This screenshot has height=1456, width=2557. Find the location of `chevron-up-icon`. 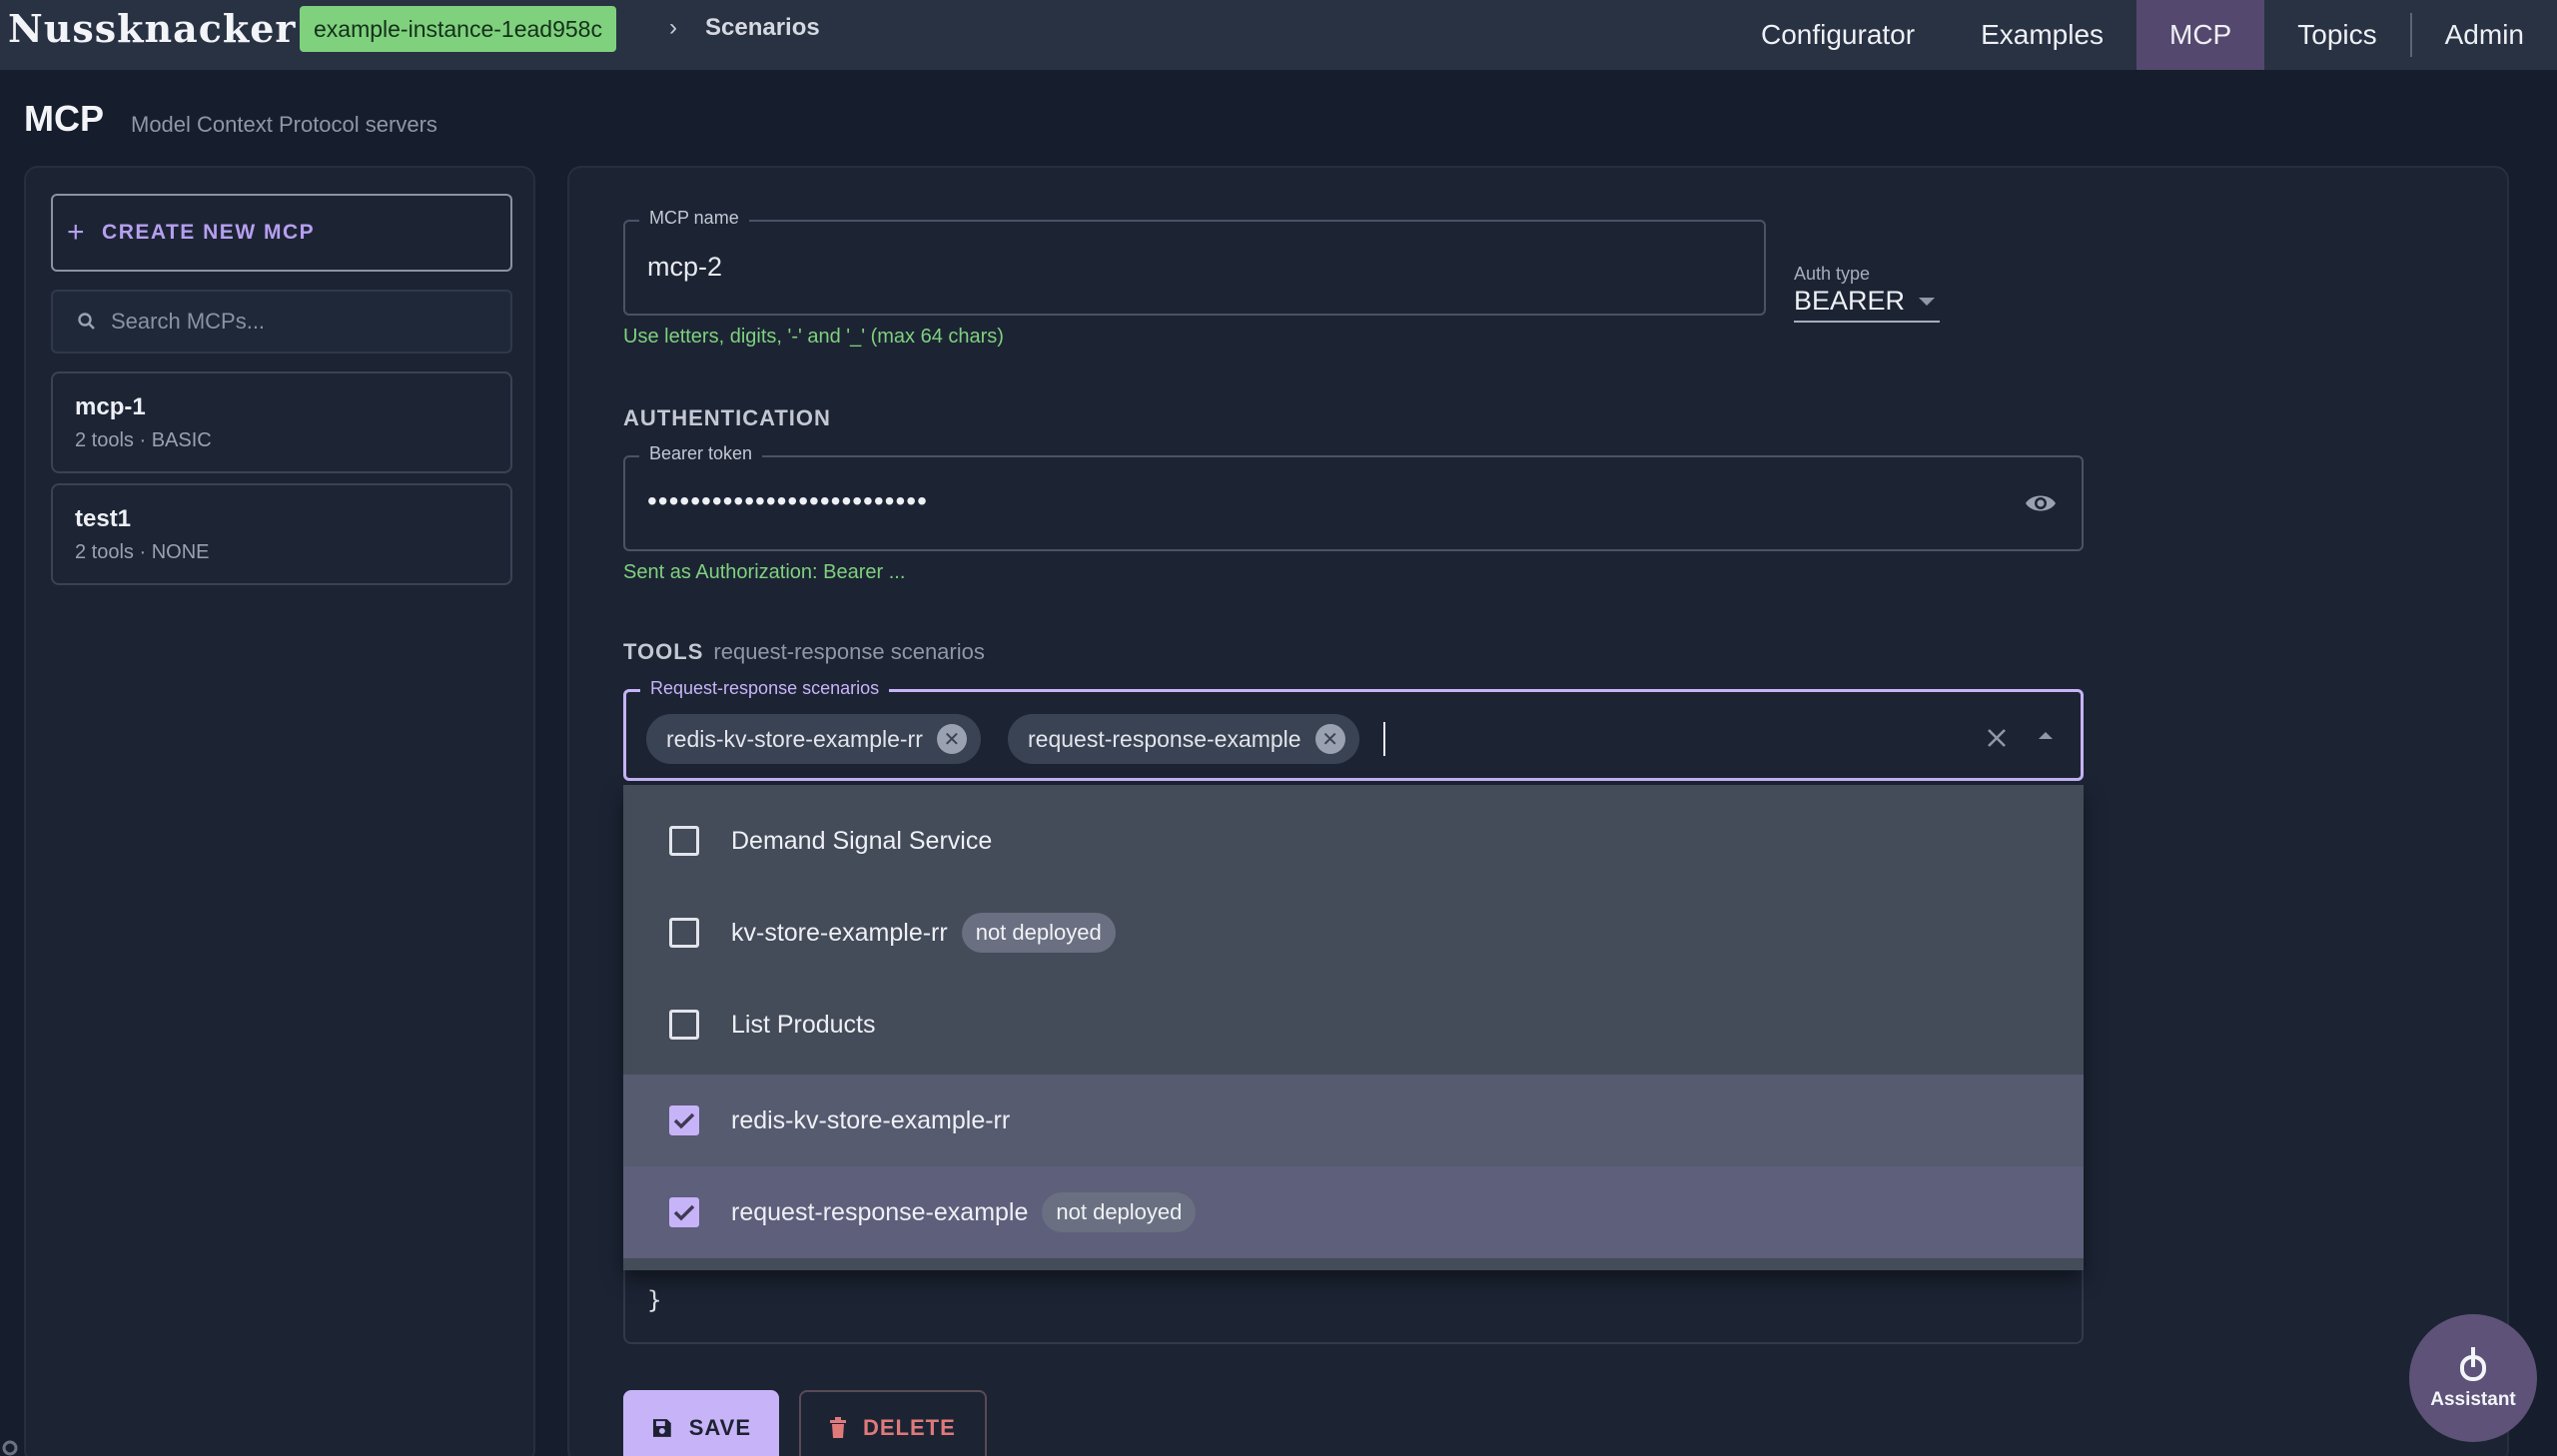

chevron-up-icon is located at coordinates (2046, 736).